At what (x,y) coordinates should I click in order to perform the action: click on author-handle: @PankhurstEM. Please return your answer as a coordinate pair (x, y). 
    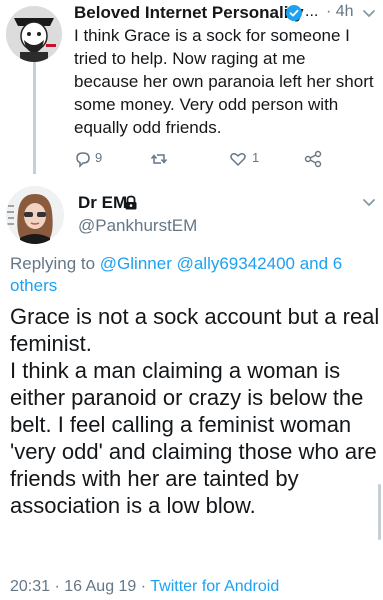
    Looking at the image, I should click on (137, 226).